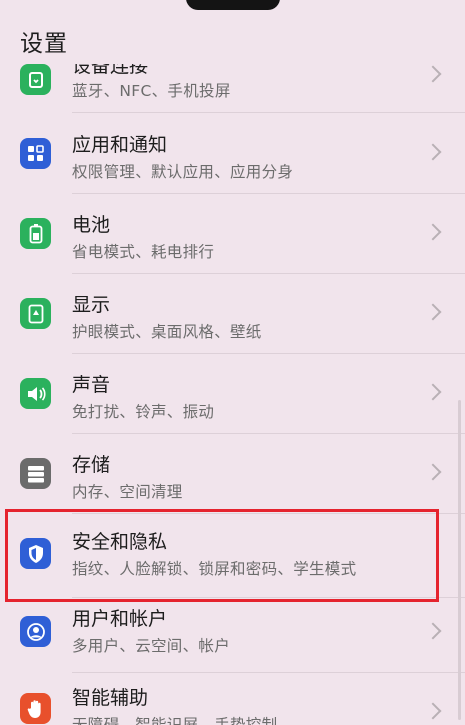 Image resolution: width=465 pixels, height=725 pixels. What do you see at coordinates (91, 465) in the screenshot?
I see `settings-item-title: 存储` at bounding box center [91, 465].